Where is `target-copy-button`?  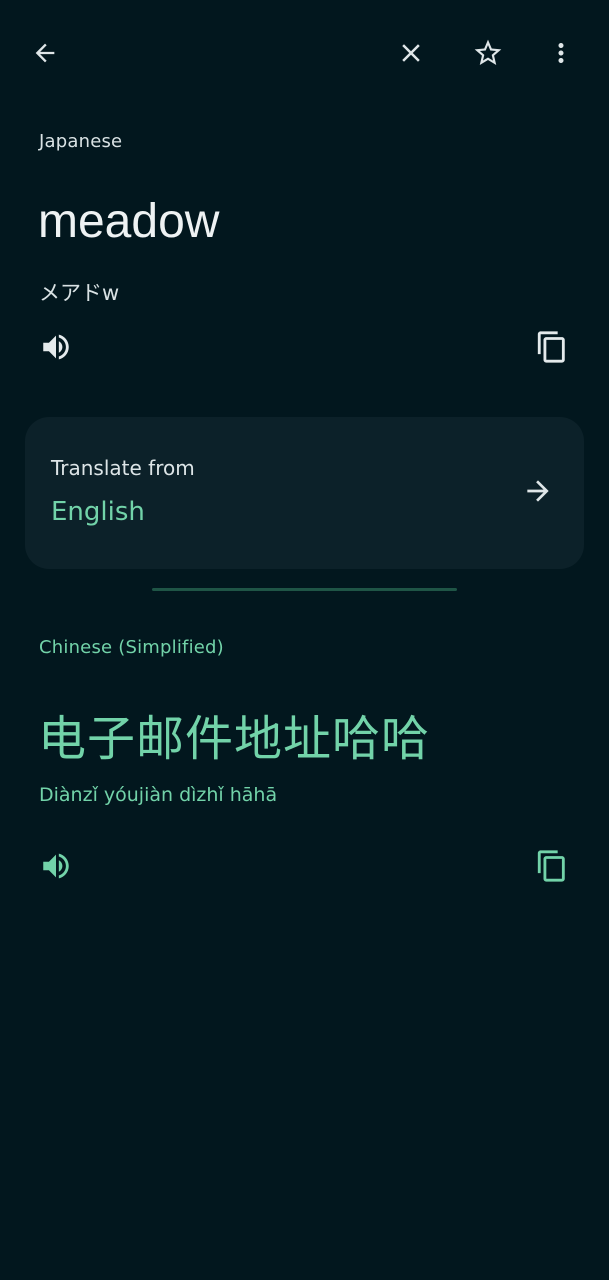
target-copy-button is located at coordinates (552, 866).